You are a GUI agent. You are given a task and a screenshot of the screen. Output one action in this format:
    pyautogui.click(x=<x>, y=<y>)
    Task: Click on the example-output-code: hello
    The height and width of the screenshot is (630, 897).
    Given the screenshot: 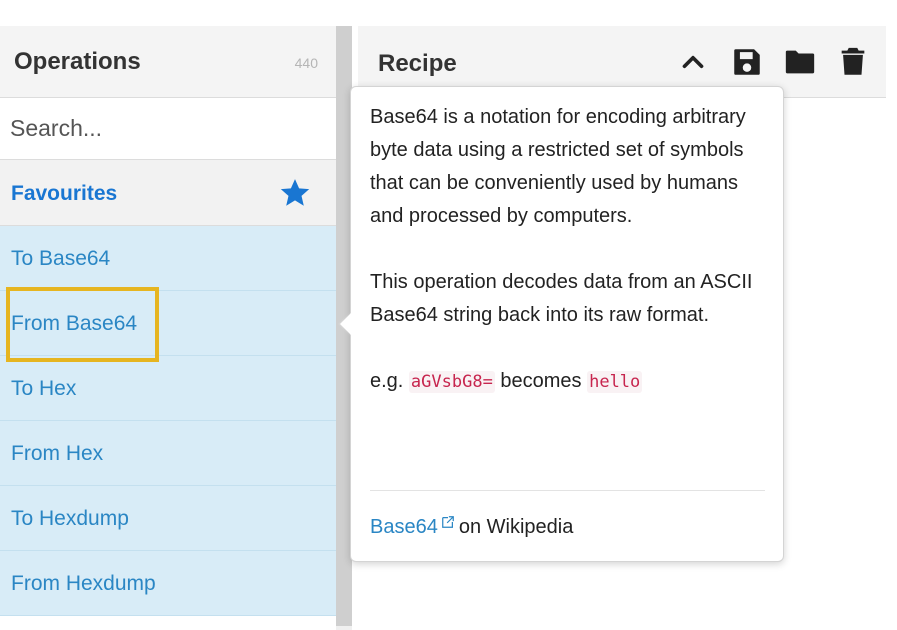 What is the action you would take?
    pyautogui.click(x=615, y=382)
    